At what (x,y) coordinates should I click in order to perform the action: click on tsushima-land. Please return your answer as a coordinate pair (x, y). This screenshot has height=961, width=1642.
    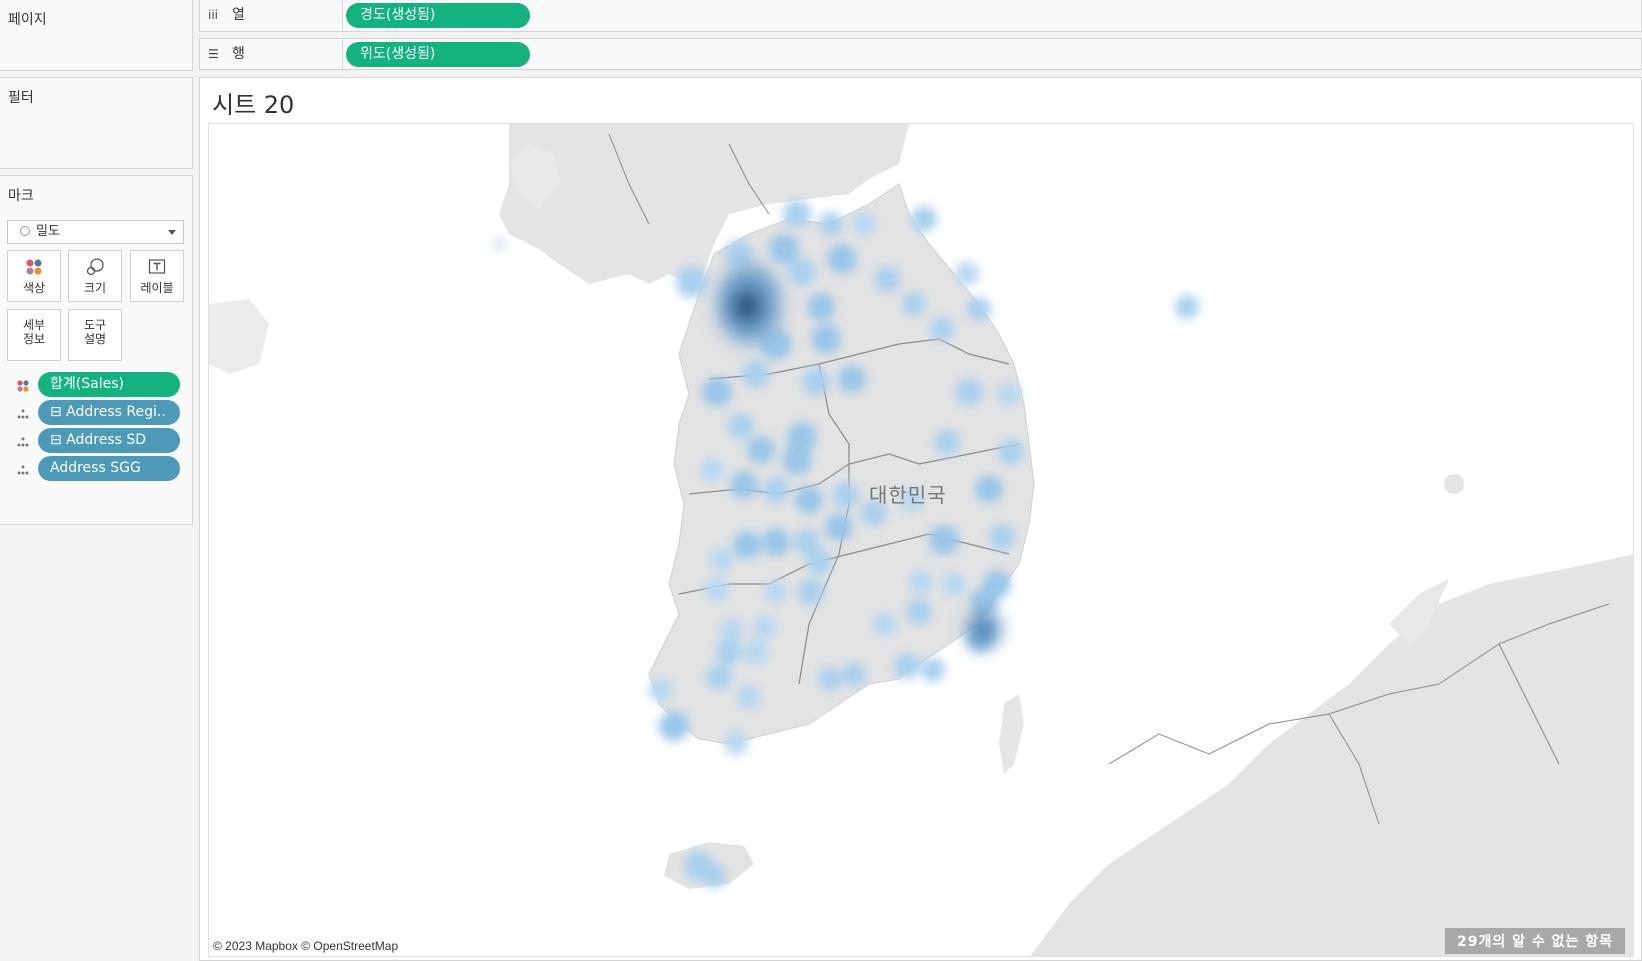
    Looking at the image, I should click on (1011, 734).